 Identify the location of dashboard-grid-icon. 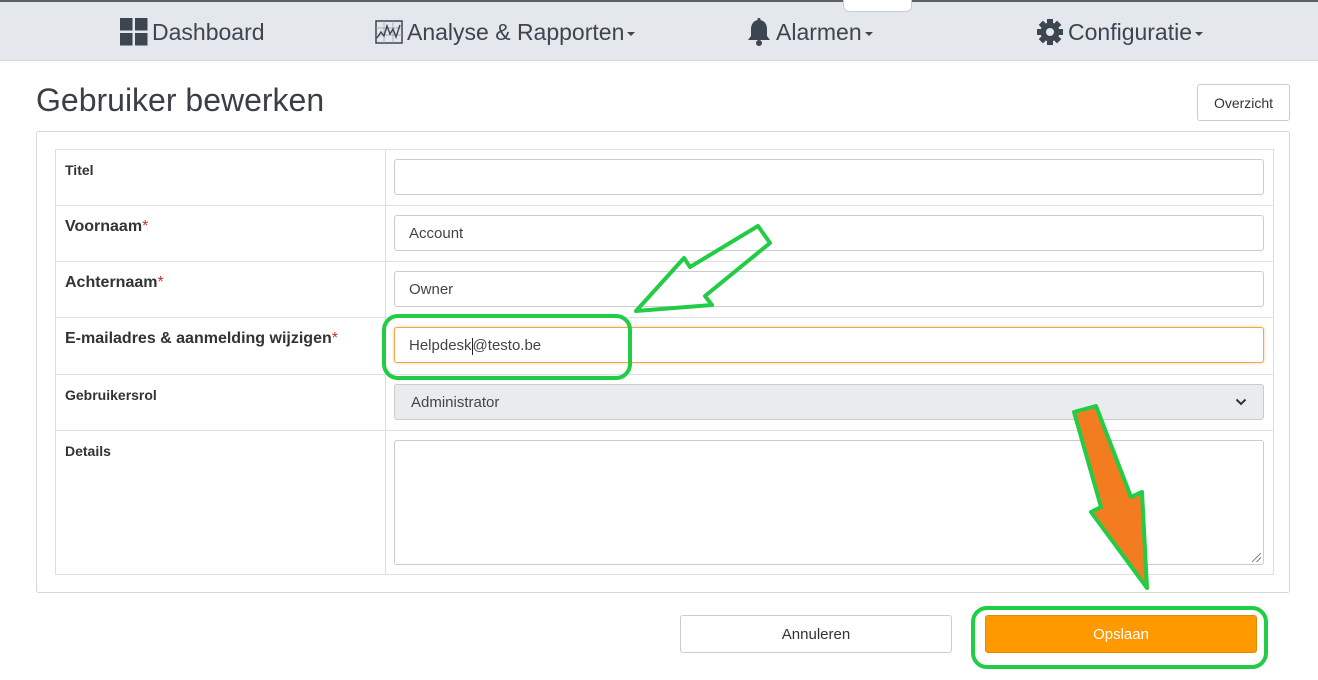
(134, 32).